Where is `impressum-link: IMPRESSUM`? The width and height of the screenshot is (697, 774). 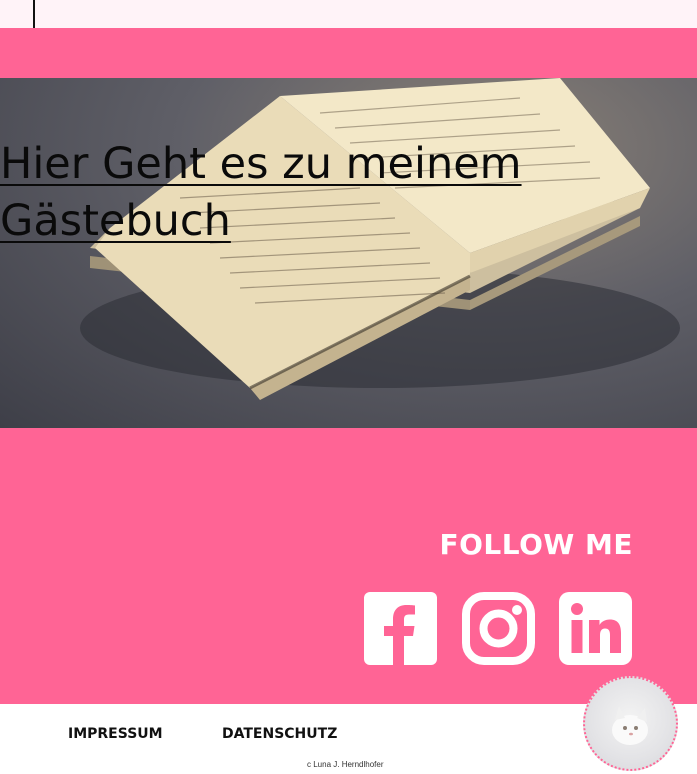 impressum-link: IMPRESSUM is located at coordinates (115, 734).